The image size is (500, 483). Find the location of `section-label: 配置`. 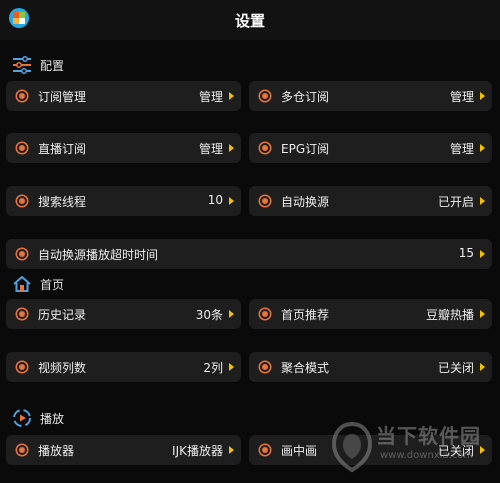

section-label: 配置 is located at coordinates (52, 65).